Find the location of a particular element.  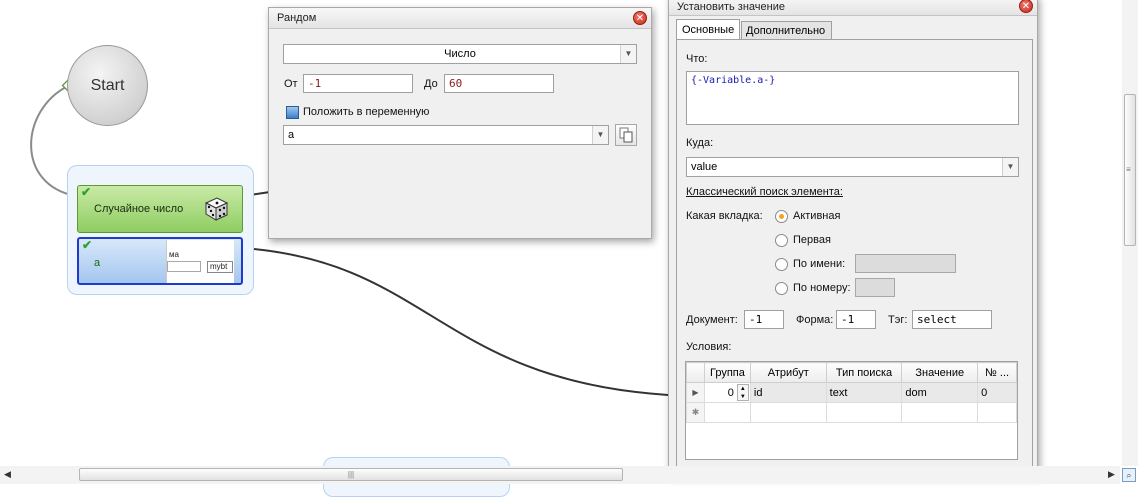

by-number-input is located at coordinates (875, 287).